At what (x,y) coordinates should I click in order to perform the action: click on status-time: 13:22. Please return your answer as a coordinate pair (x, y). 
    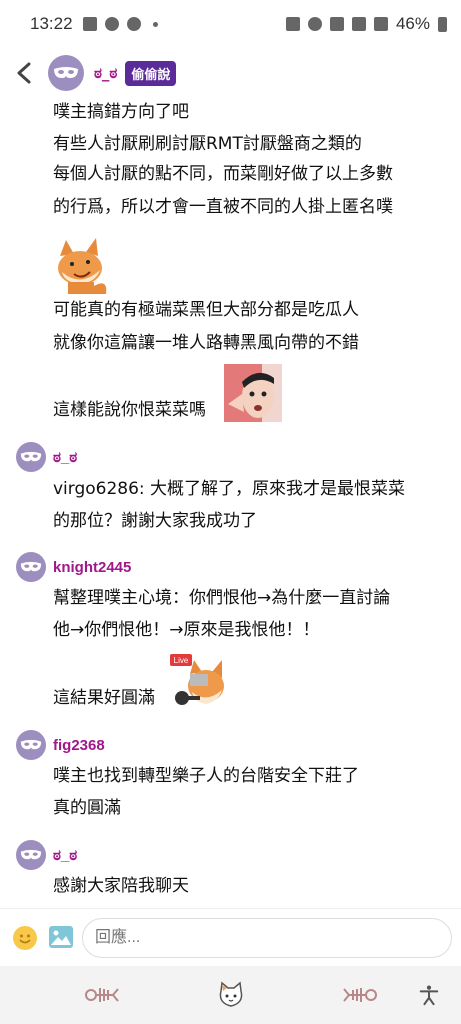
    Looking at the image, I should click on (51, 23).